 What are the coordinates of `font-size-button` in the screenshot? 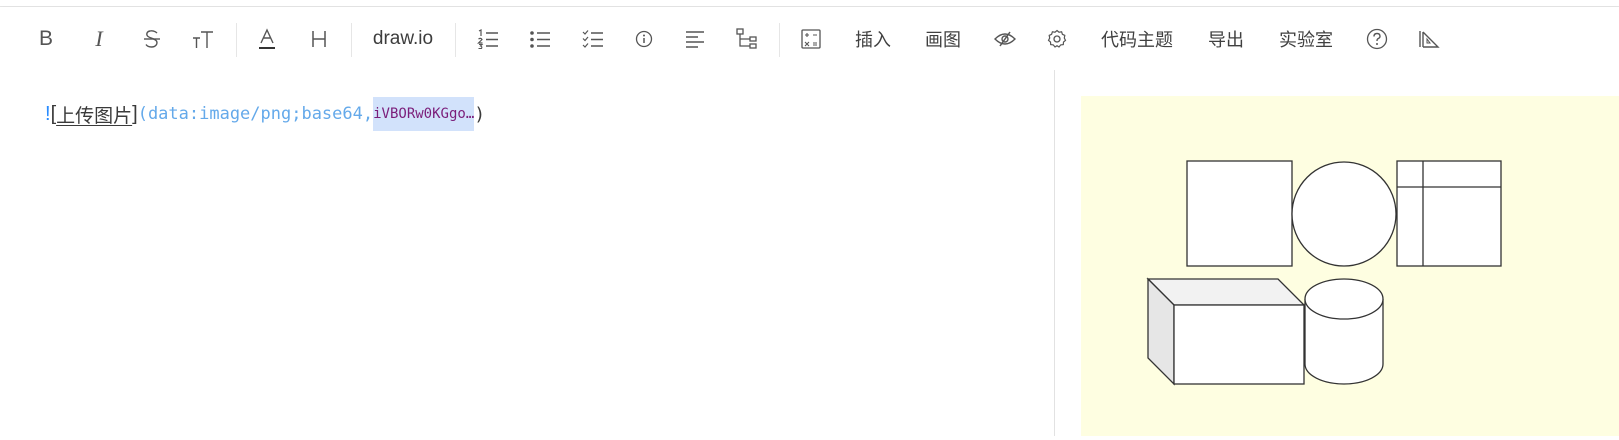 It's located at (203, 38).